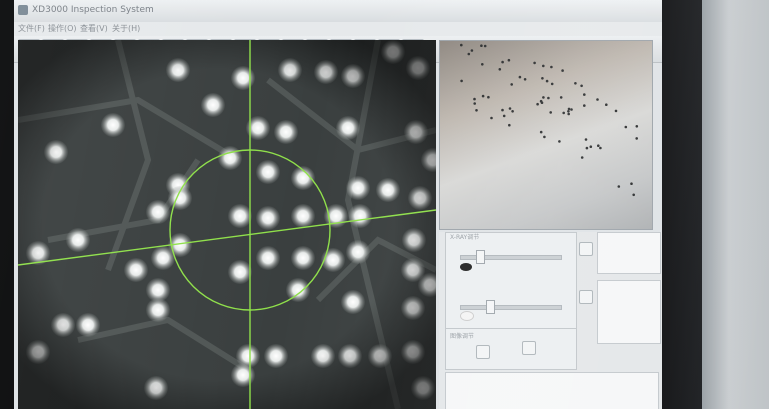  Describe the element at coordinates (682, 204) in the screenshot. I see `monitor-bezel-right` at that location.